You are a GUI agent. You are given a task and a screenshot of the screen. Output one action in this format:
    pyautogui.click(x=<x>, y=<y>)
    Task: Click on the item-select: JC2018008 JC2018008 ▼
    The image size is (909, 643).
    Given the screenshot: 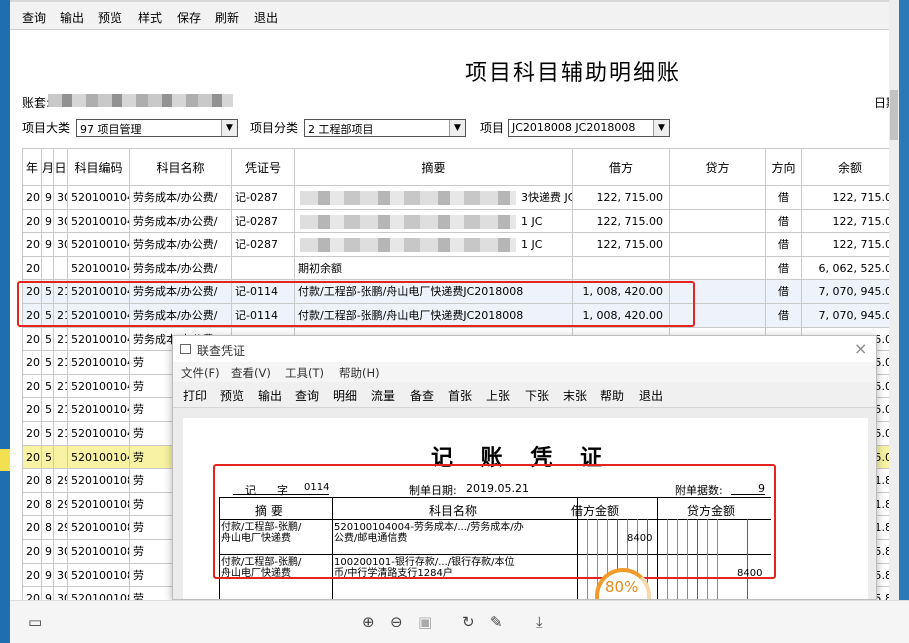 What is the action you would take?
    pyautogui.click(x=589, y=128)
    